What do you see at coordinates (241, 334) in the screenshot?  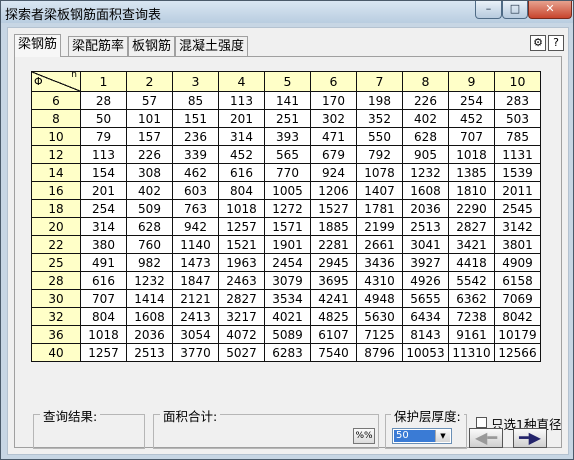 I see `table-cell: 4072` at bounding box center [241, 334].